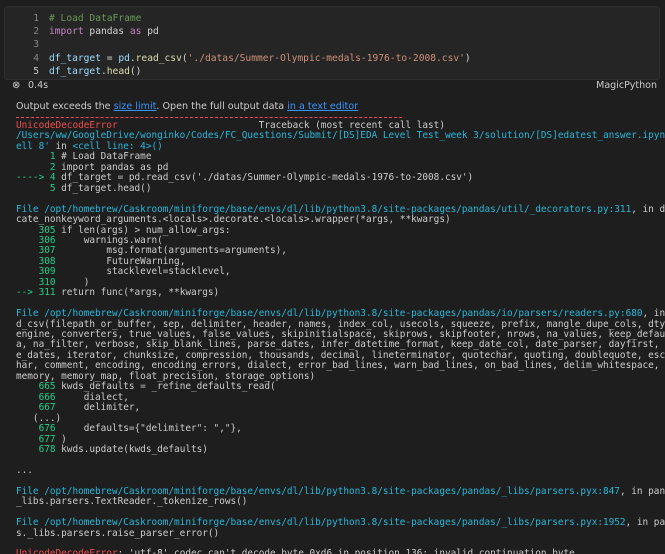  Describe the element at coordinates (135, 106) in the screenshot. I see `size-limit-link: size limit` at that location.